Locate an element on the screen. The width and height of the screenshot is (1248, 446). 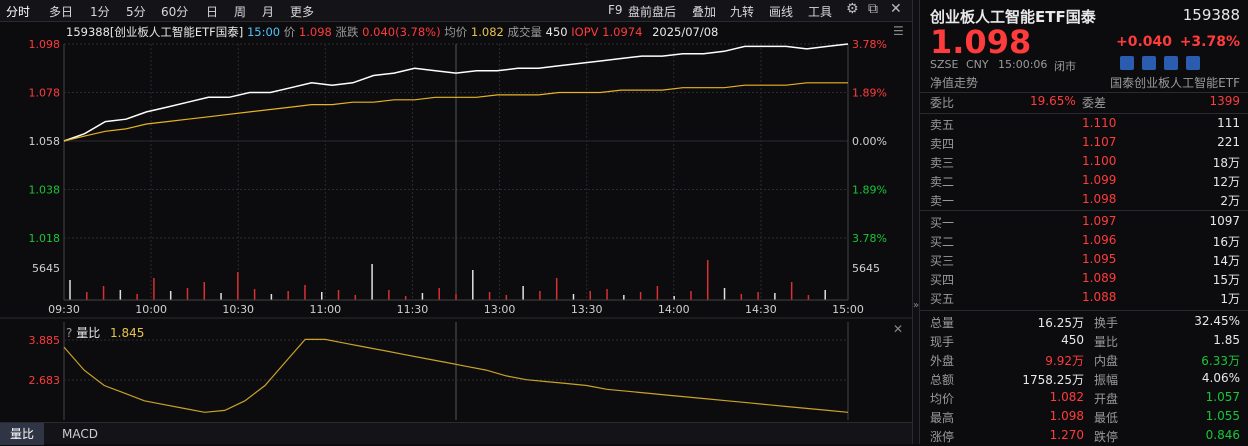
tab-month: 月 is located at coordinates (268, 11).